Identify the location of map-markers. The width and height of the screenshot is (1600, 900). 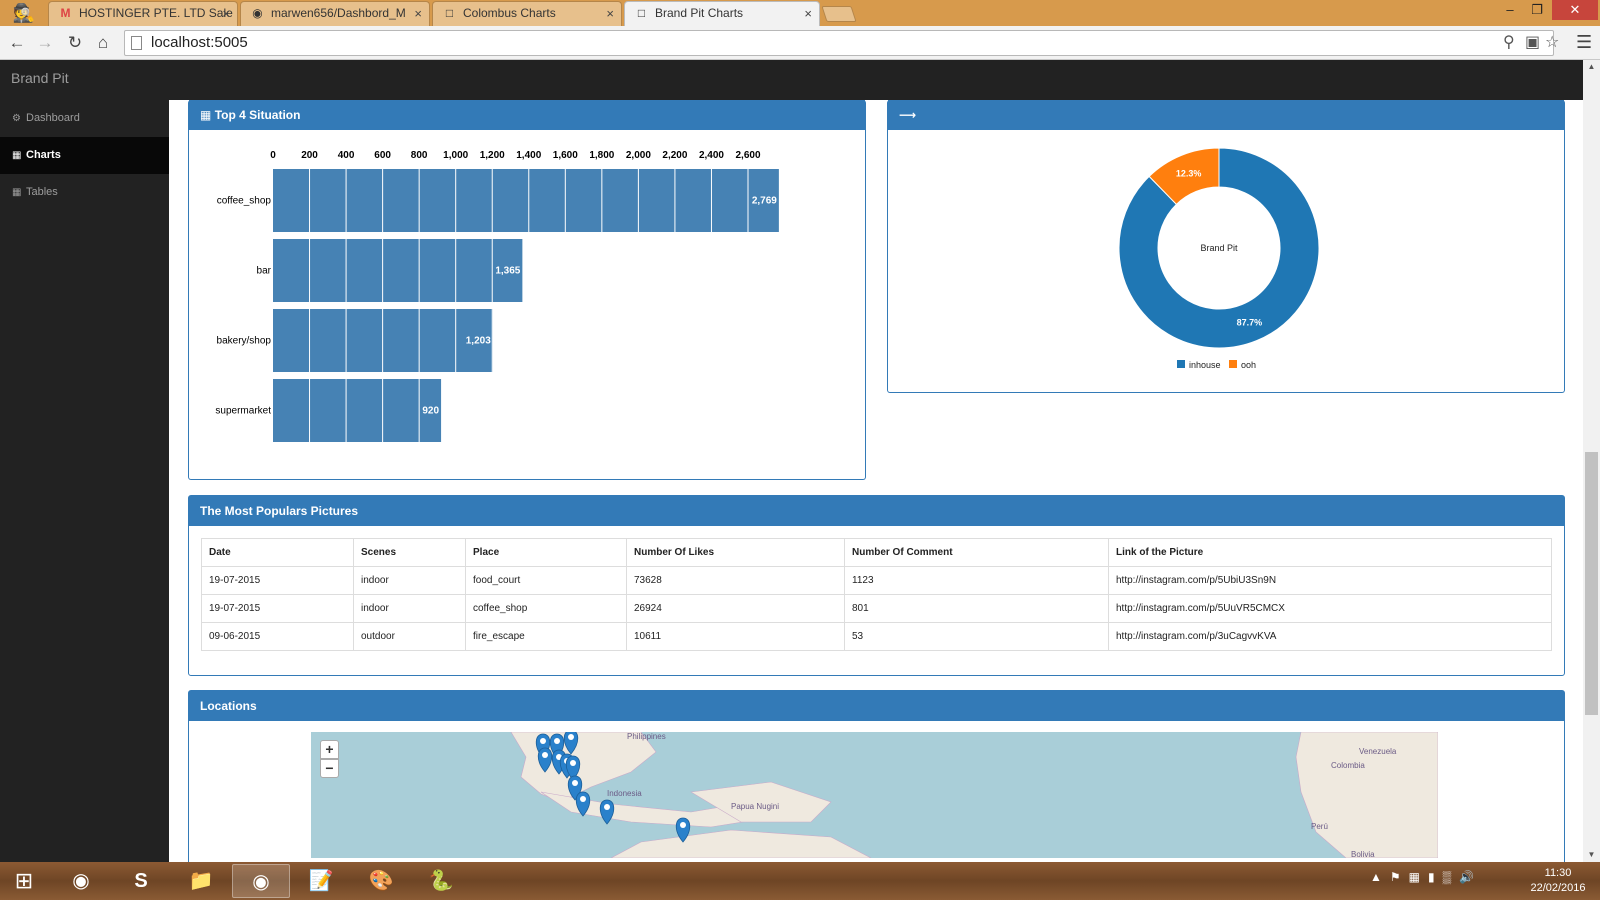
(613, 787).